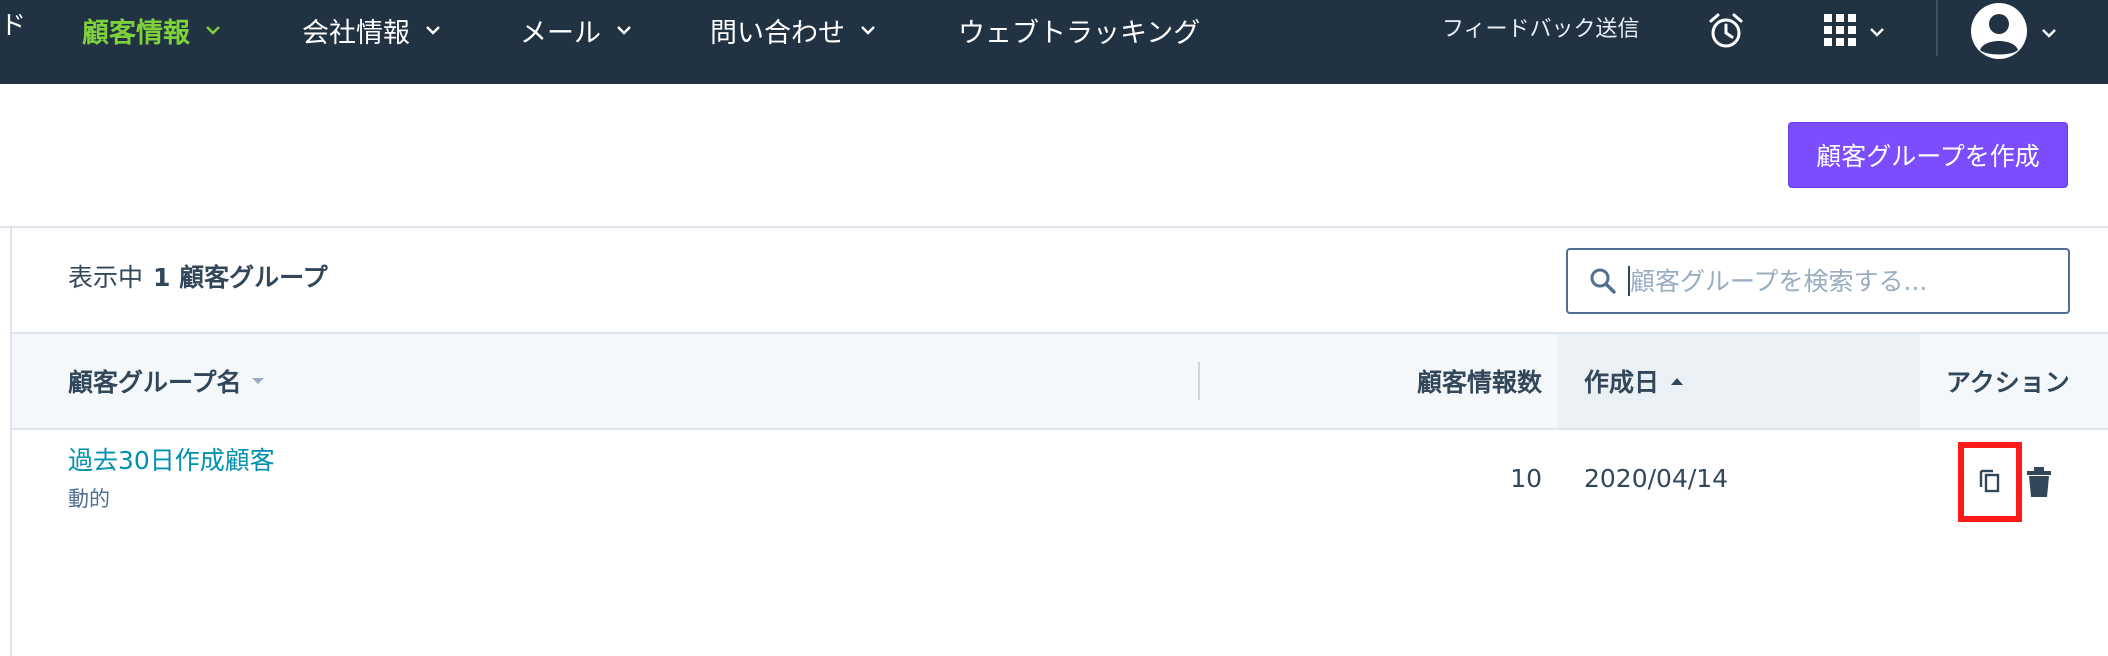 The image size is (2108, 656). Describe the element at coordinates (777, 33) in the screenshot. I see `nav-item-label: 問い合わせ` at that location.